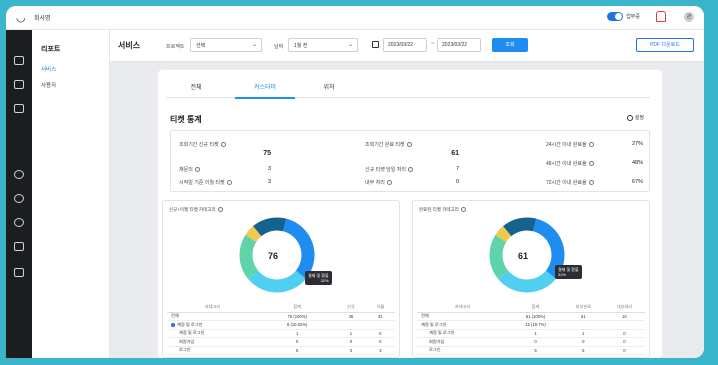 This screenshot has width=718, height=365. What do you see at coordinates (535, 308) in the screenshot?
I see `table-header: 합계` at bounding box center [535, 308].